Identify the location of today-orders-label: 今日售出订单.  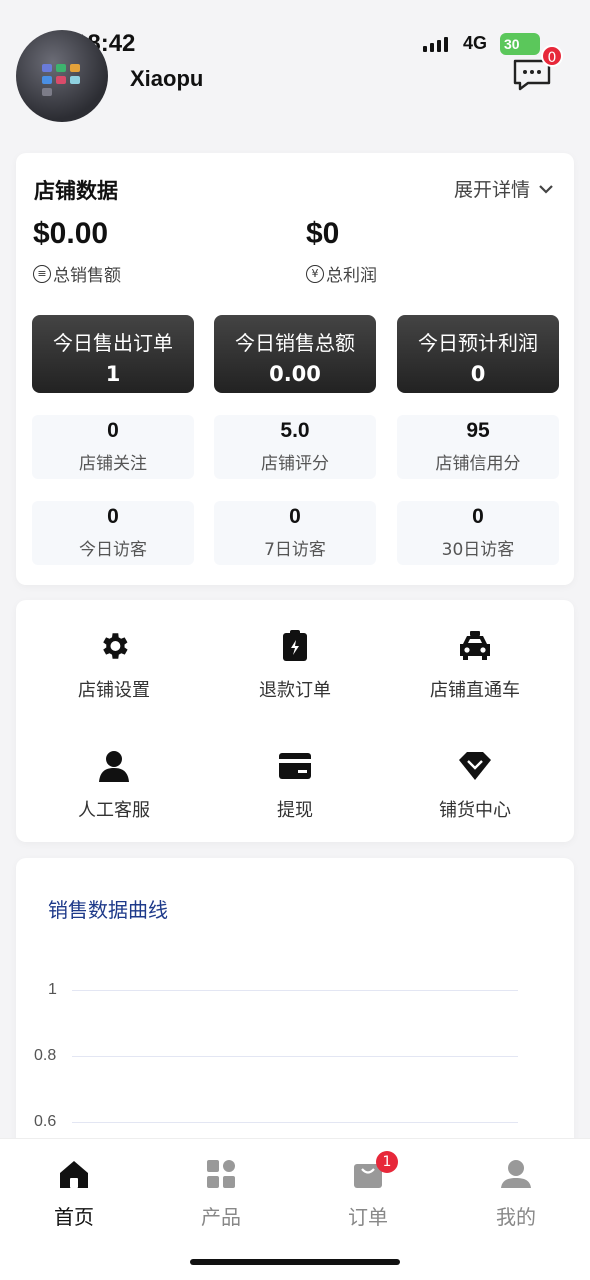
(113, 343).